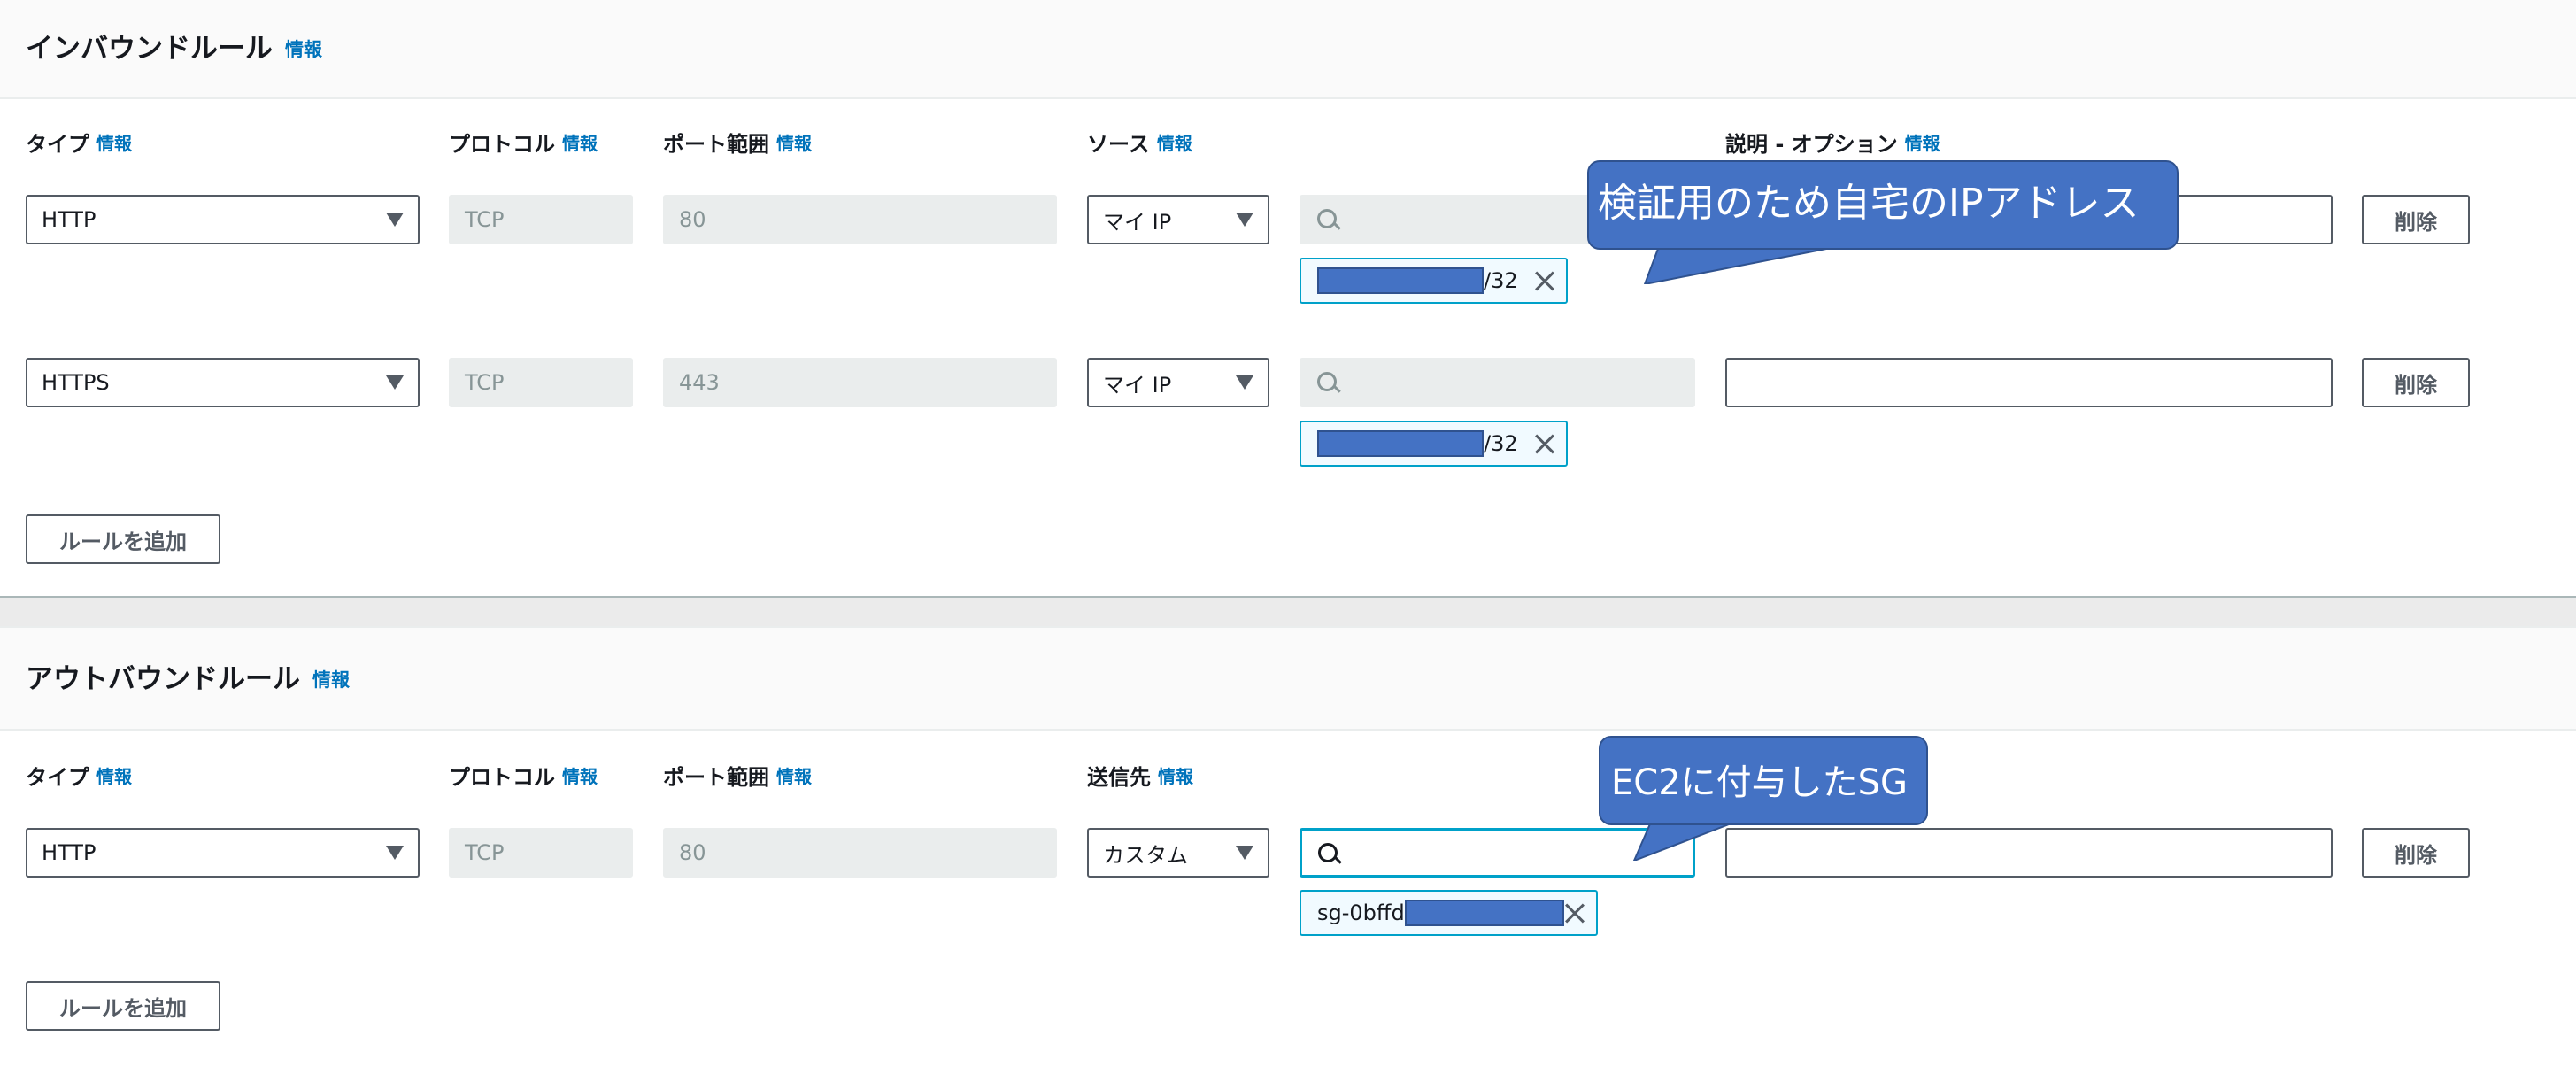 This screenshot has height=1067, width=2576. What do you see at coordinates (149, 49) in the screenshot?
I see `inbound-title: インバウンドルール` at bounding box center [149, 49].